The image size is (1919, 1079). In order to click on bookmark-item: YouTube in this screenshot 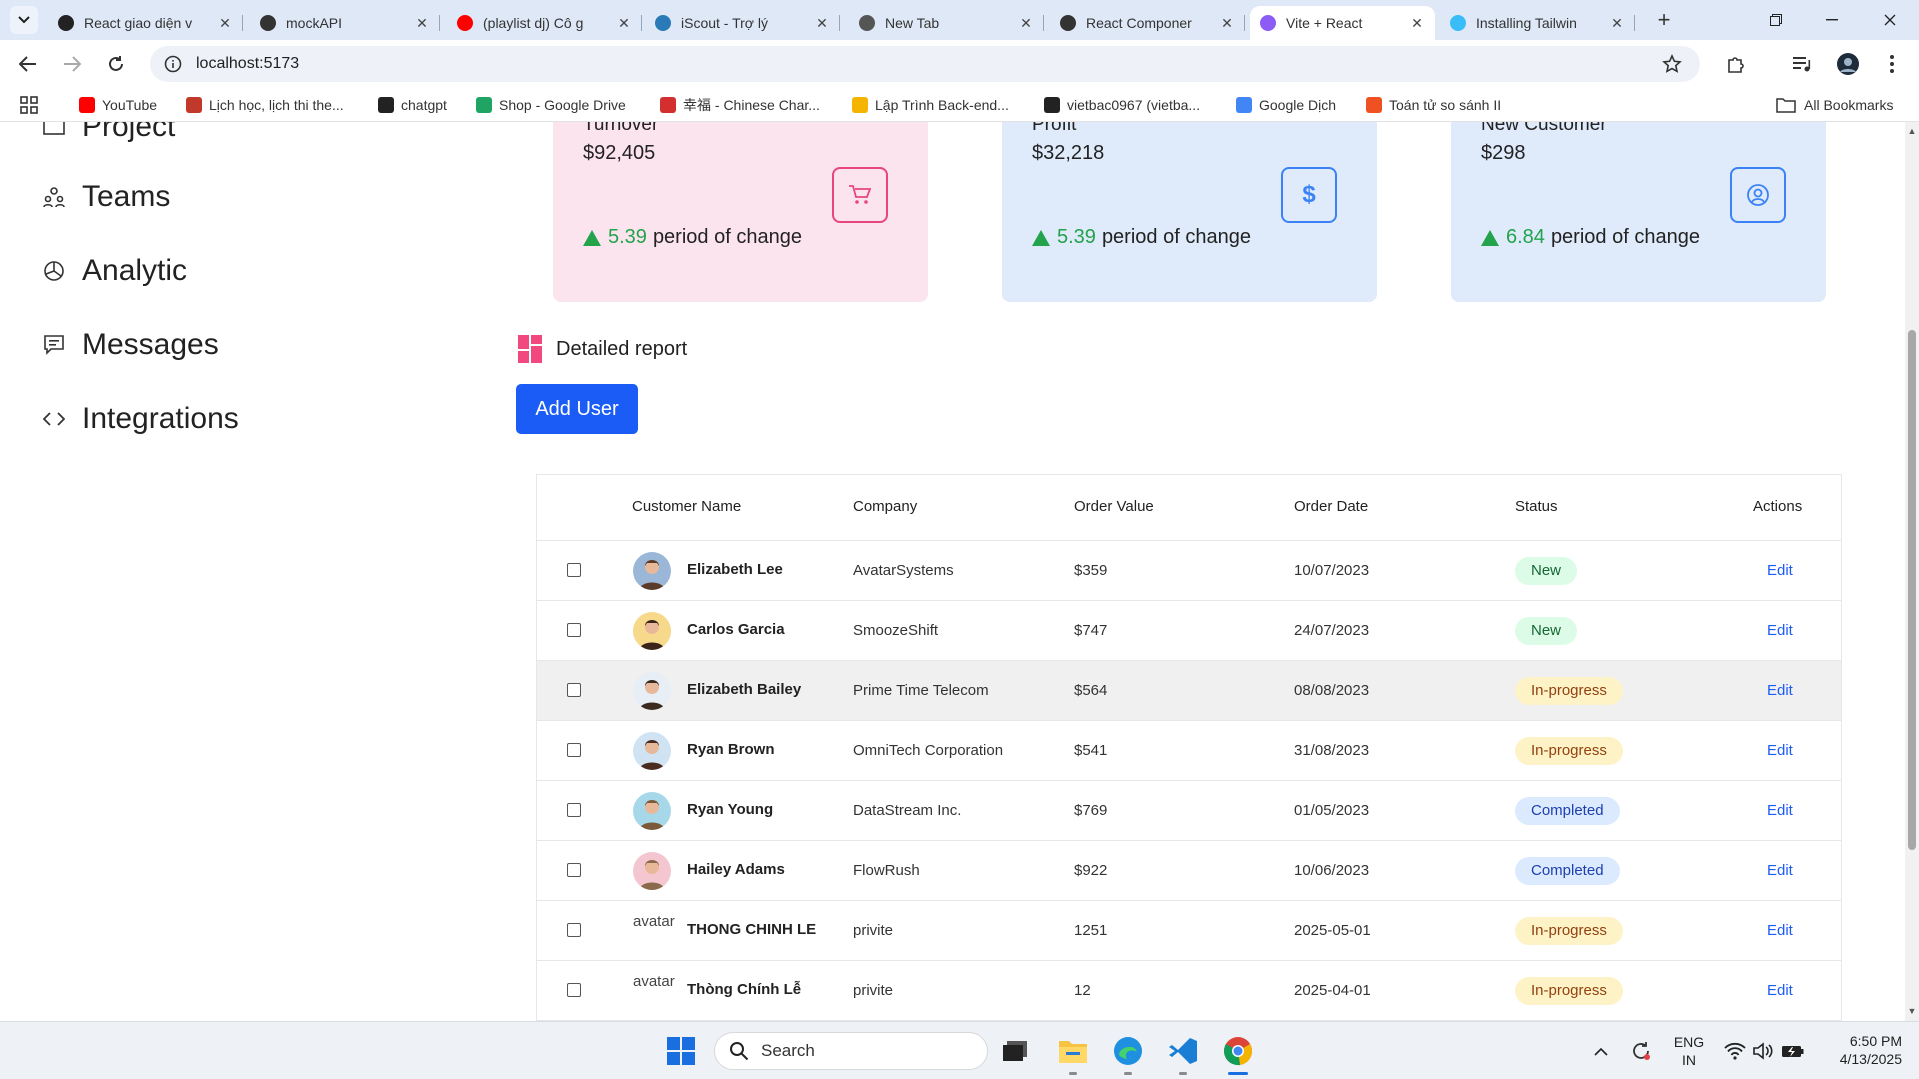, I will do `click(118, 105)`.